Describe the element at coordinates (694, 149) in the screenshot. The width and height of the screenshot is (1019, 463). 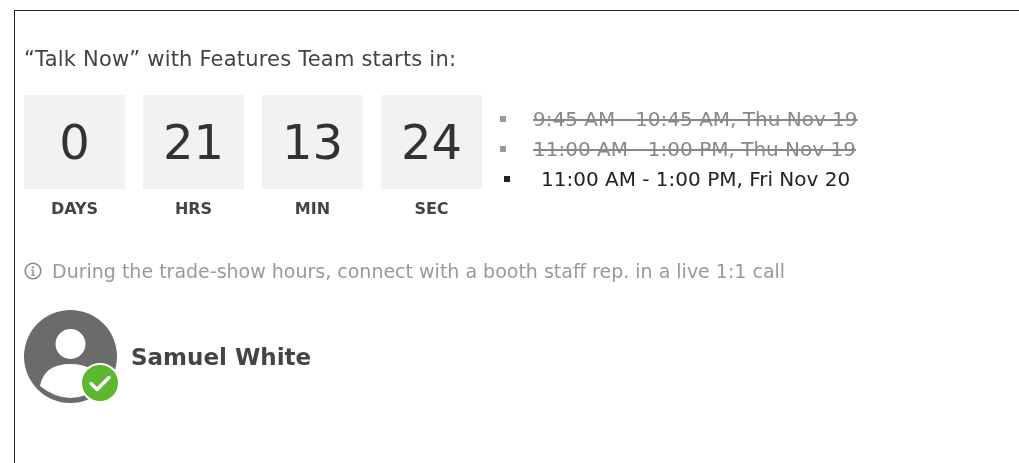
I see `time-slot: 11:00 AM - 1:00 PM, Thu Nov 19` at that location.